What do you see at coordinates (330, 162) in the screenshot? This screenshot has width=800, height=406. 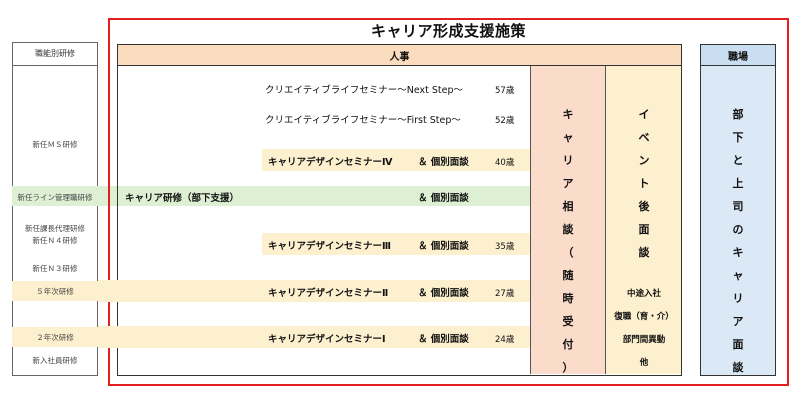 I see `seminar-design4: キャリアデザインセミナーⅣ` at bounding box center [330, 162].